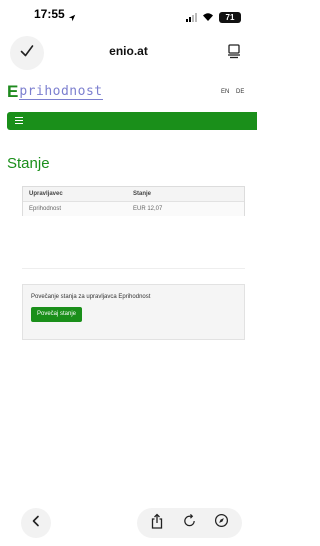  Describe the element at coordinates (208, 17) in the screenshot. I see `wifi-icon` at that location.